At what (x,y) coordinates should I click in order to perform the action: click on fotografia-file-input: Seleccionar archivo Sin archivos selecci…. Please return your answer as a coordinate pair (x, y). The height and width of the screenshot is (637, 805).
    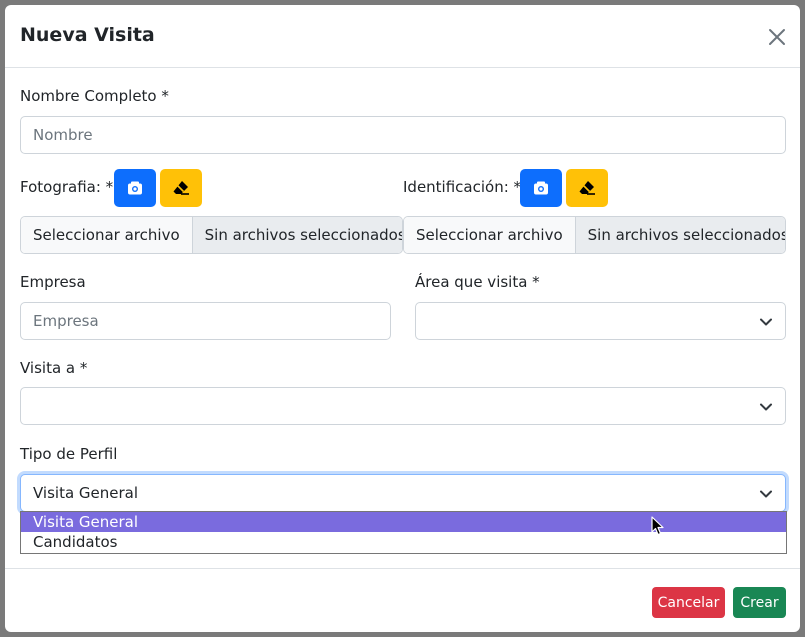
    Looking at the image, I should click on (211, 235).